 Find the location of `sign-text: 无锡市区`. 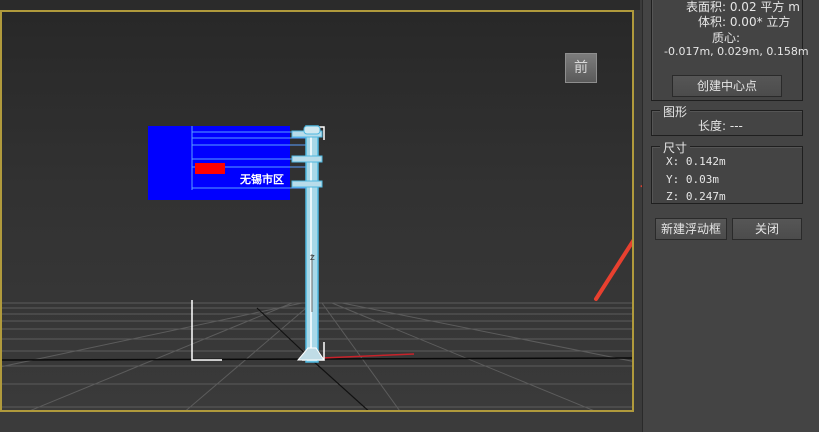

sign-text: 无锡市区 is located at coordinates (261, 179).